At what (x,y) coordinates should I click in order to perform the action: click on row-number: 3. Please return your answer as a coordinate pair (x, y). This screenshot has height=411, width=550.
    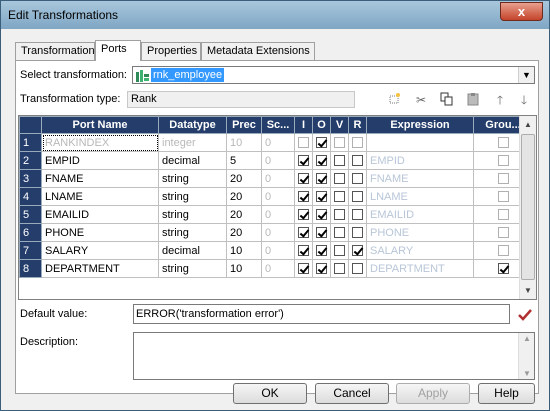
    Looking at the image, I should click on (30, 178).